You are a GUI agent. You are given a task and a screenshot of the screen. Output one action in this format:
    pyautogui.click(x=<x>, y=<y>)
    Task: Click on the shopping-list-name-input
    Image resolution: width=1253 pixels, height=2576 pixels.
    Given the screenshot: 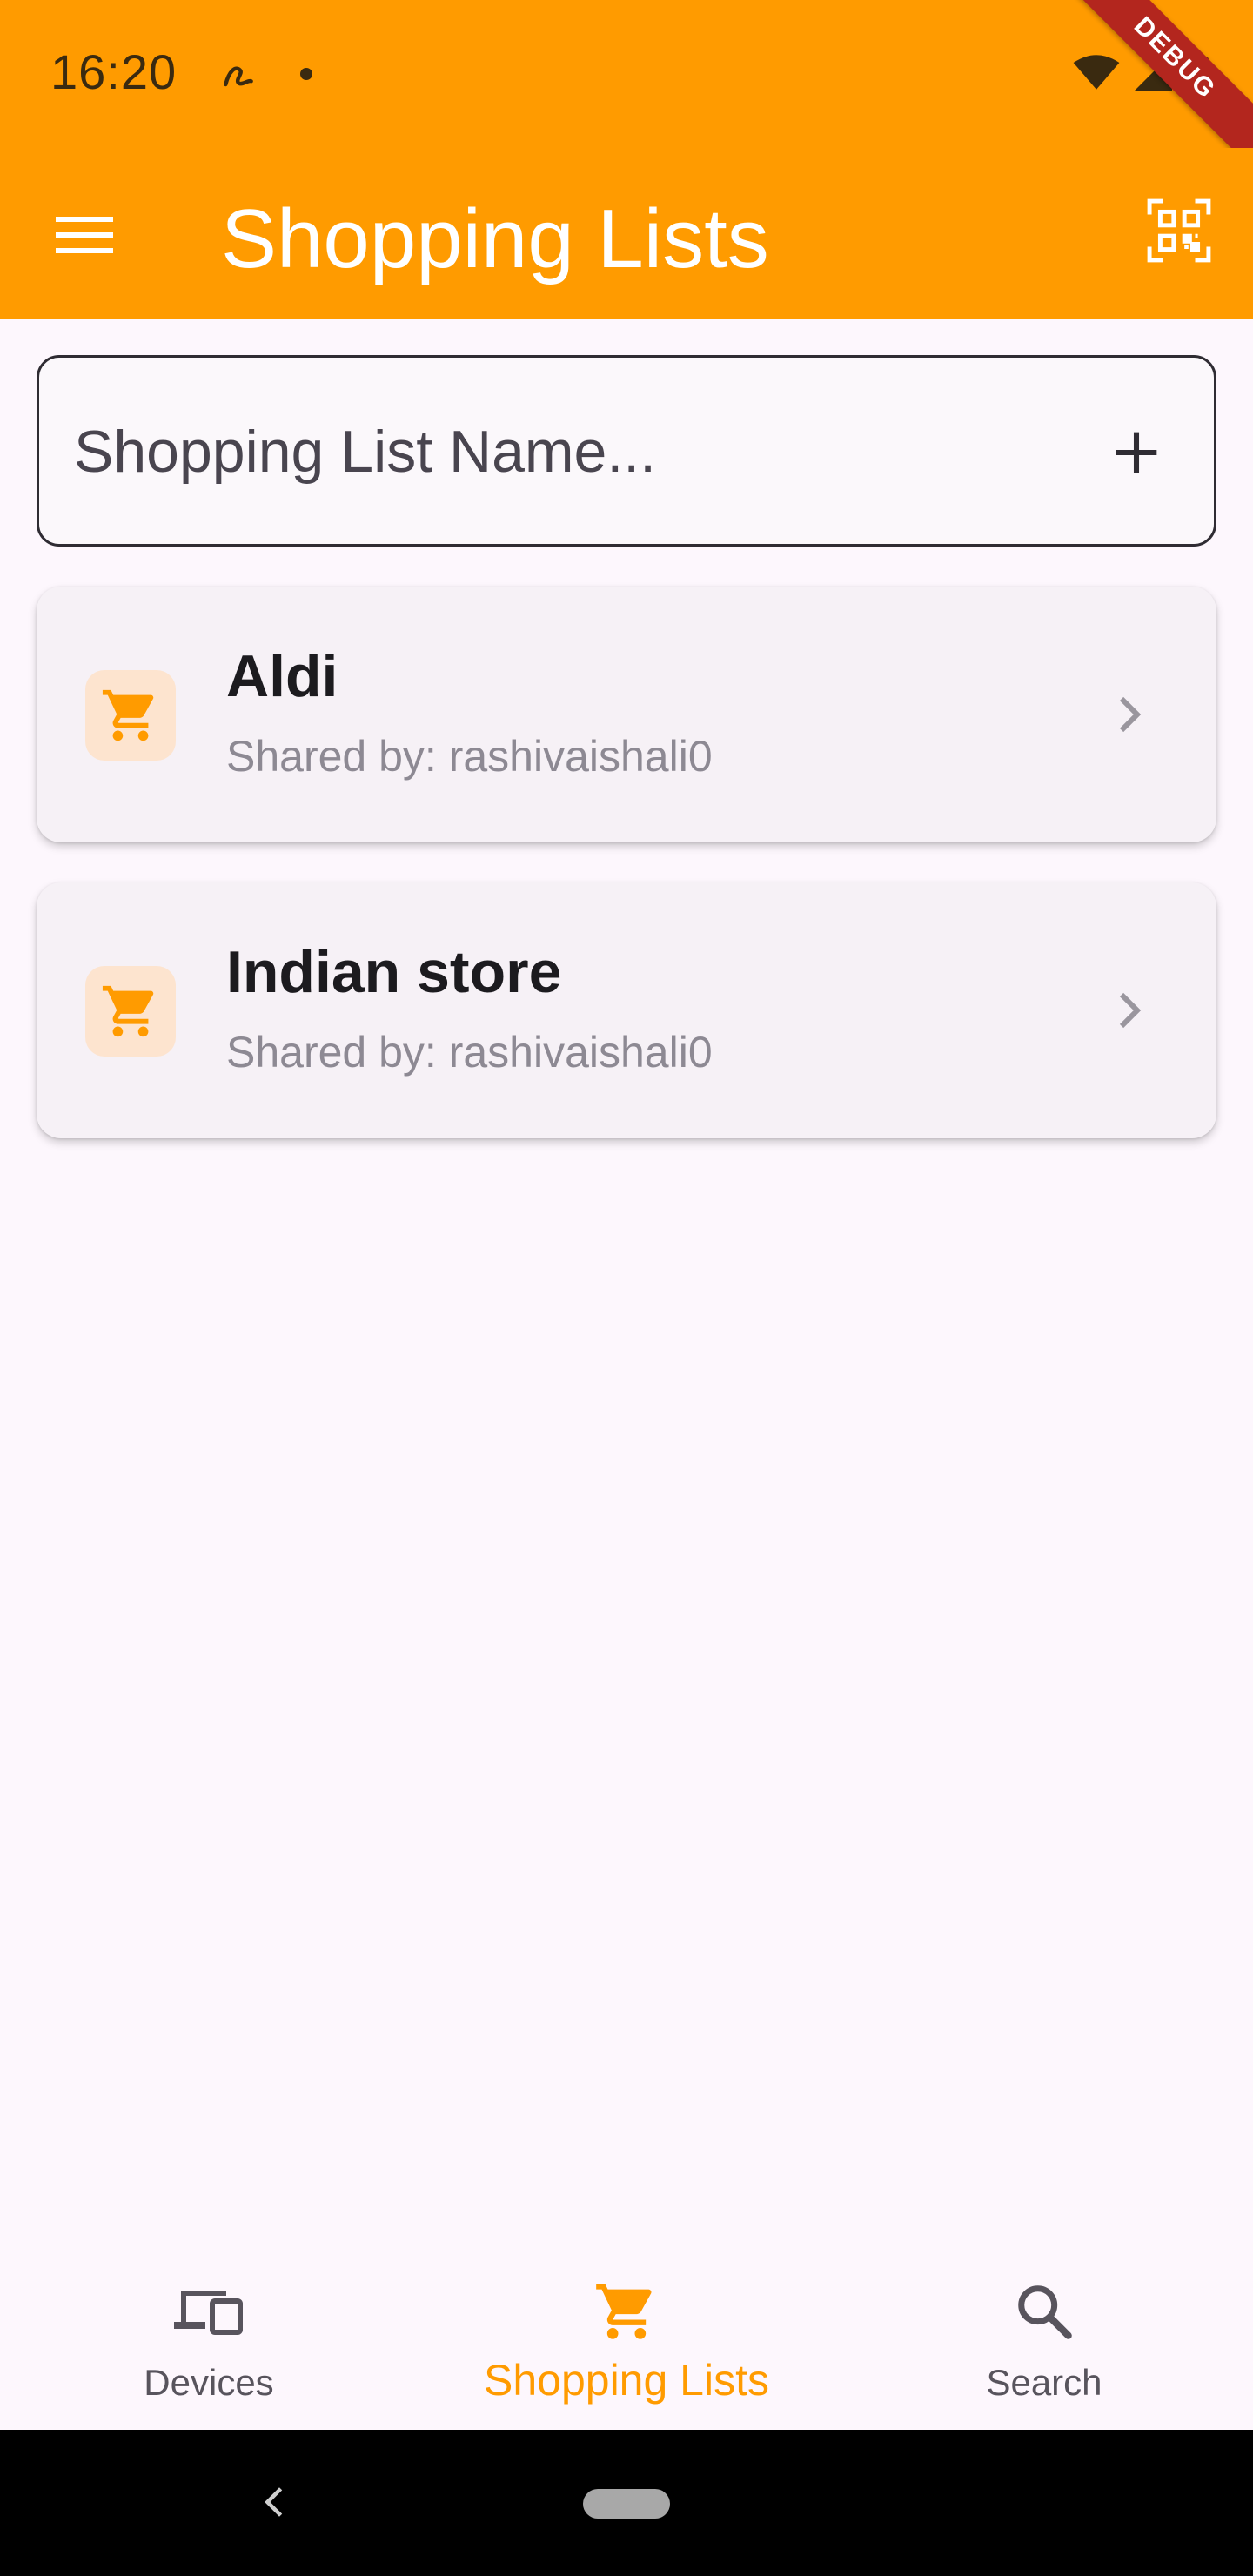 What is the action you would take?
    pyautogui.click(x=574, y=452)
    